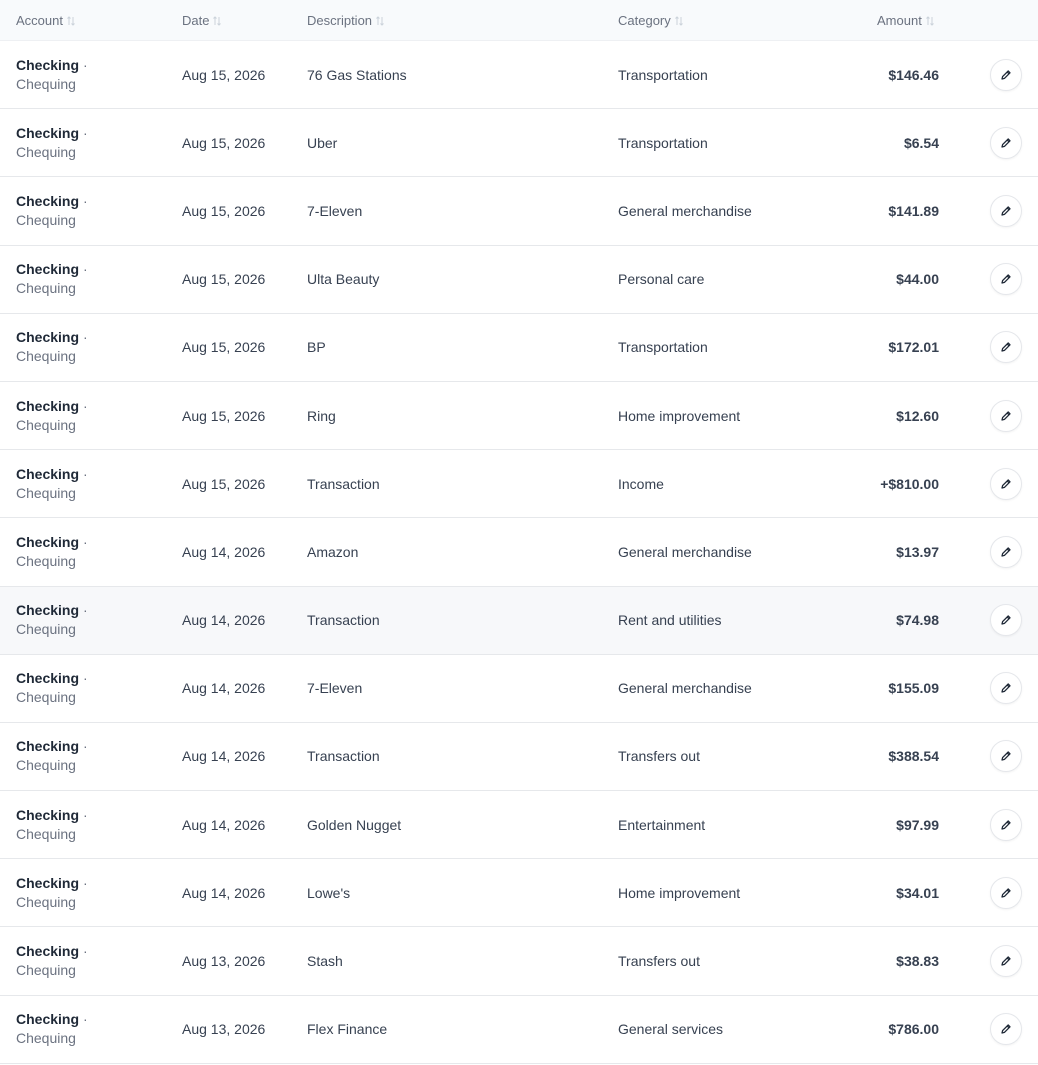  Describe the element at coordinates (325, 961) in the screenshot. I see `description-cell: Stash` at that location.